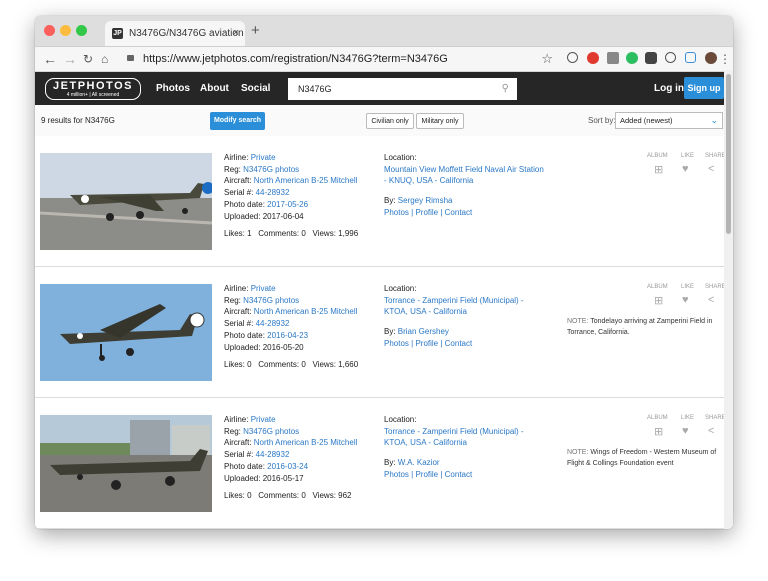 The image size is (768, 581). Describe the element at coordinates (688, 156) in the screenshot. I see `like-label: LIKE` at that location.